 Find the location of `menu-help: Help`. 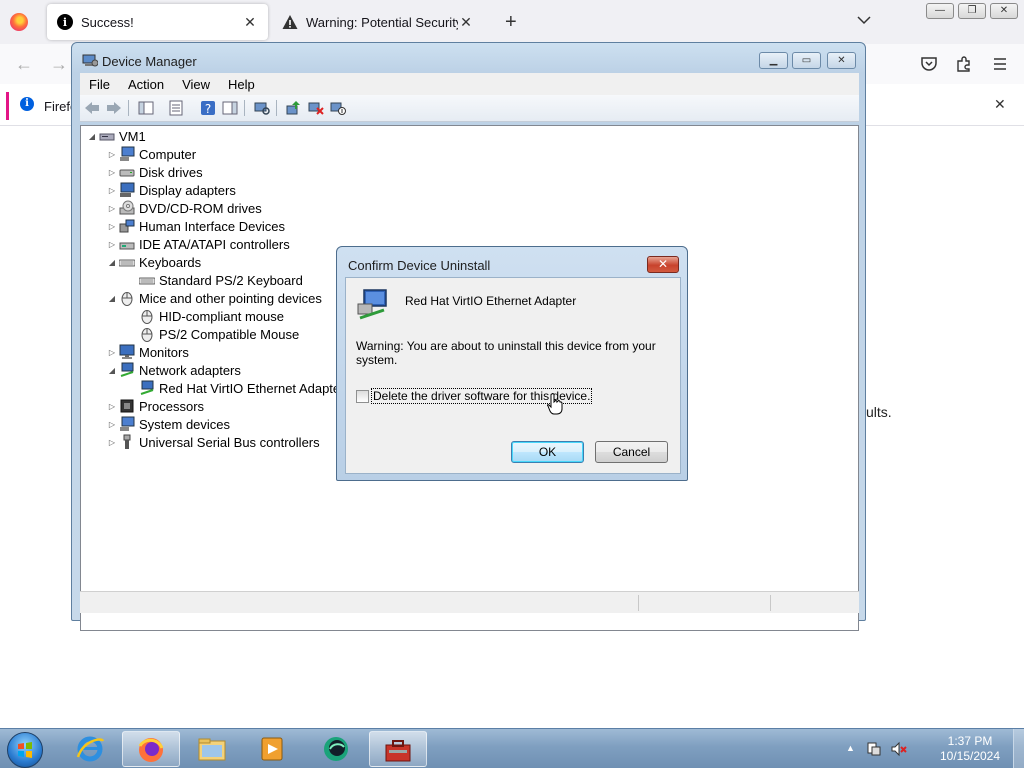

menu-help: Help is located at coordinates (241, 84).